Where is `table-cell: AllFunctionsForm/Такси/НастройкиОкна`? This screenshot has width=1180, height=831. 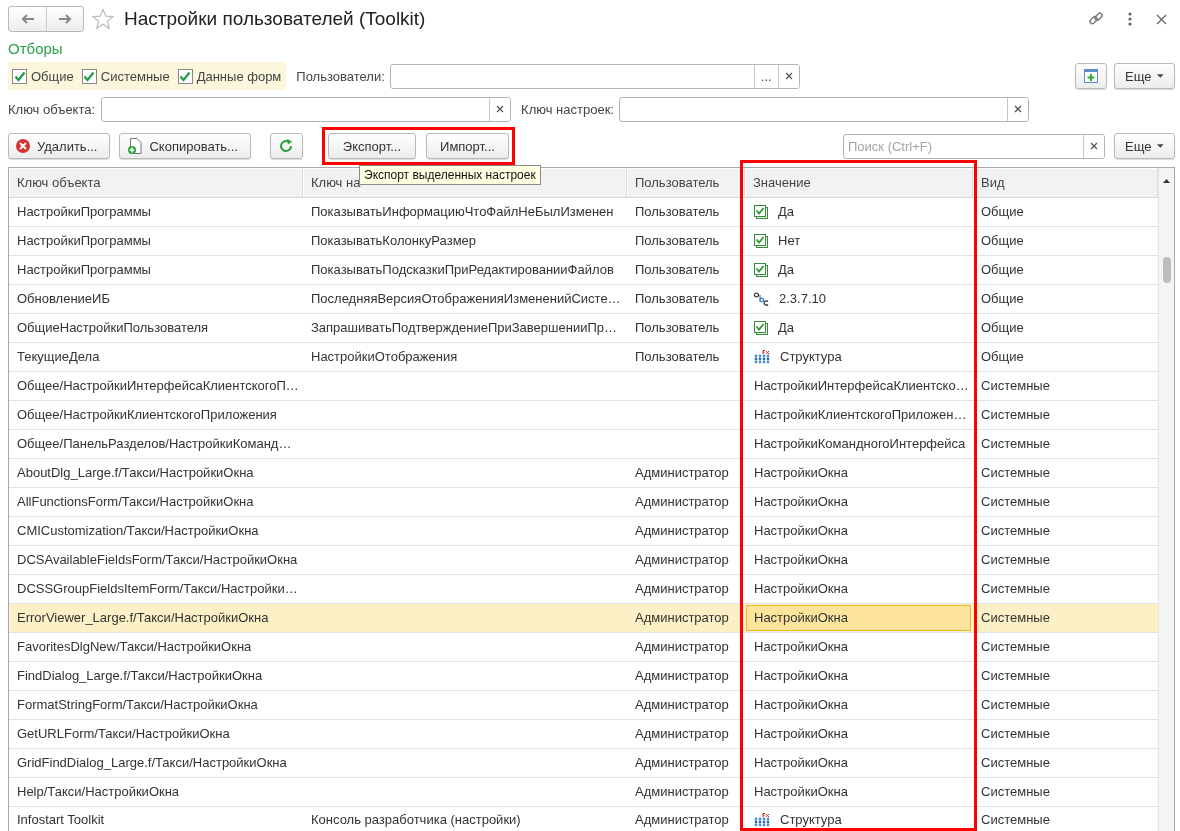 table-cell: AllFunctionsForm/Такси/НастройкиОкна is located at coordinates (135, 502).